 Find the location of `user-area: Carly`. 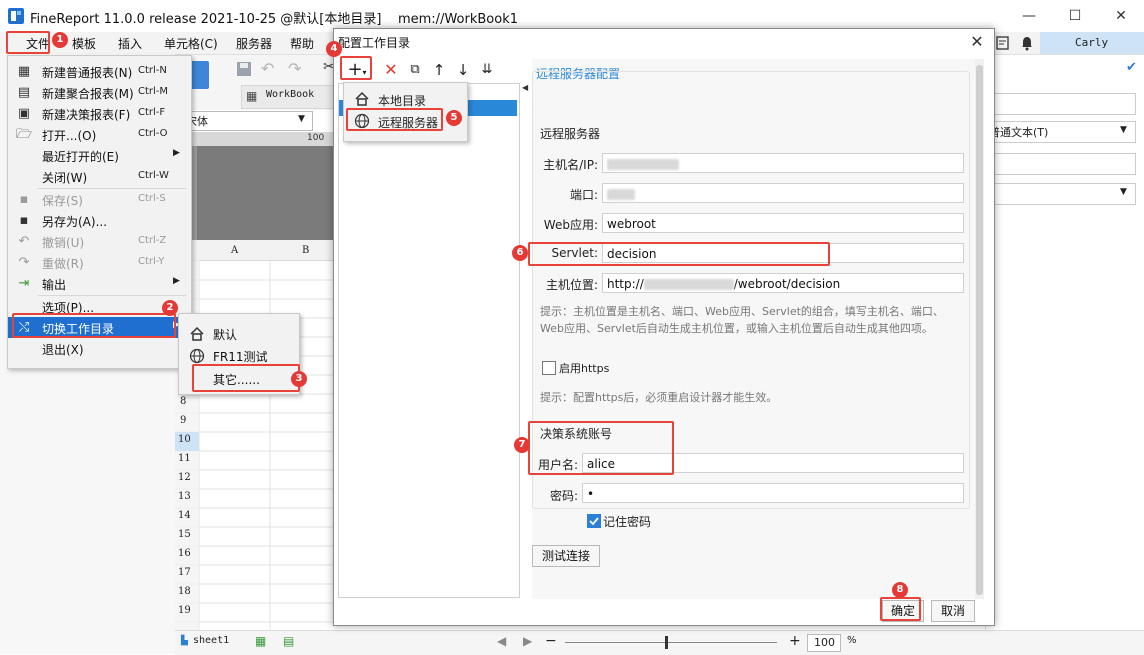

user-area: Carly is located at coordinates (1092, 43).